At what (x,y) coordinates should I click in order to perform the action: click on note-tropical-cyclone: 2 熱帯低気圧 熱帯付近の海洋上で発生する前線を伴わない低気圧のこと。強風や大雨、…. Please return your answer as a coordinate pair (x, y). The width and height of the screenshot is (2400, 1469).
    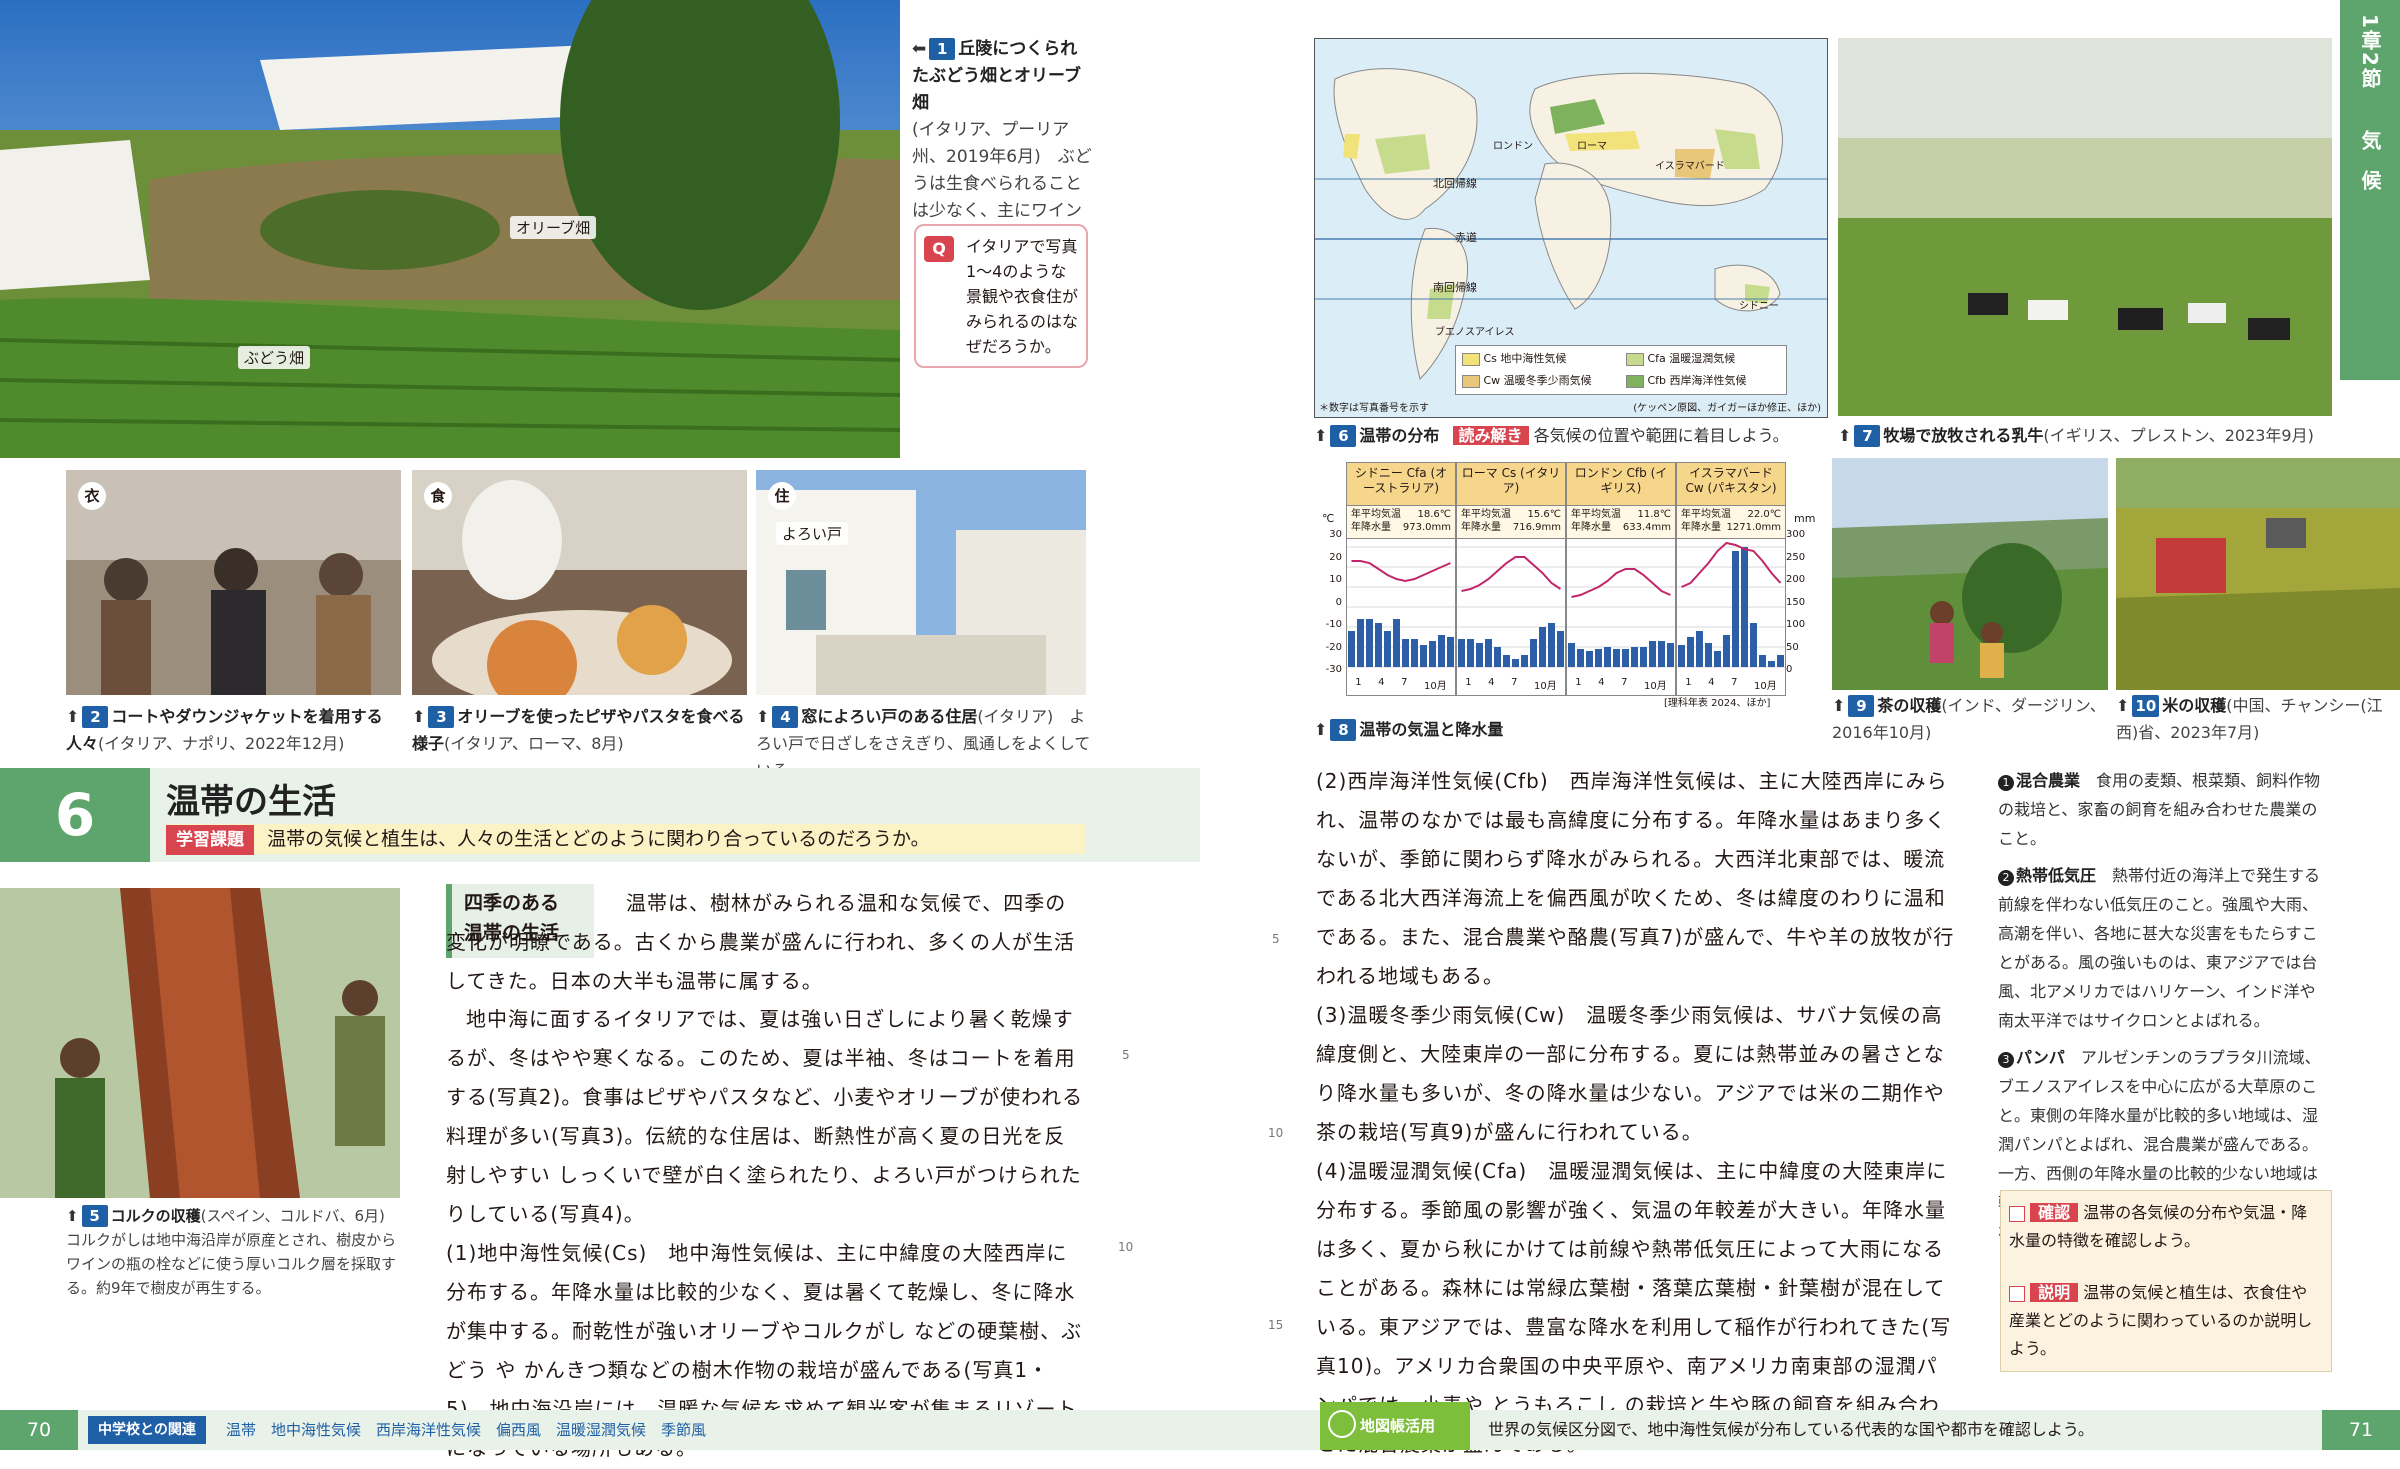
    Looking at the image, I should click on (2164, 948).